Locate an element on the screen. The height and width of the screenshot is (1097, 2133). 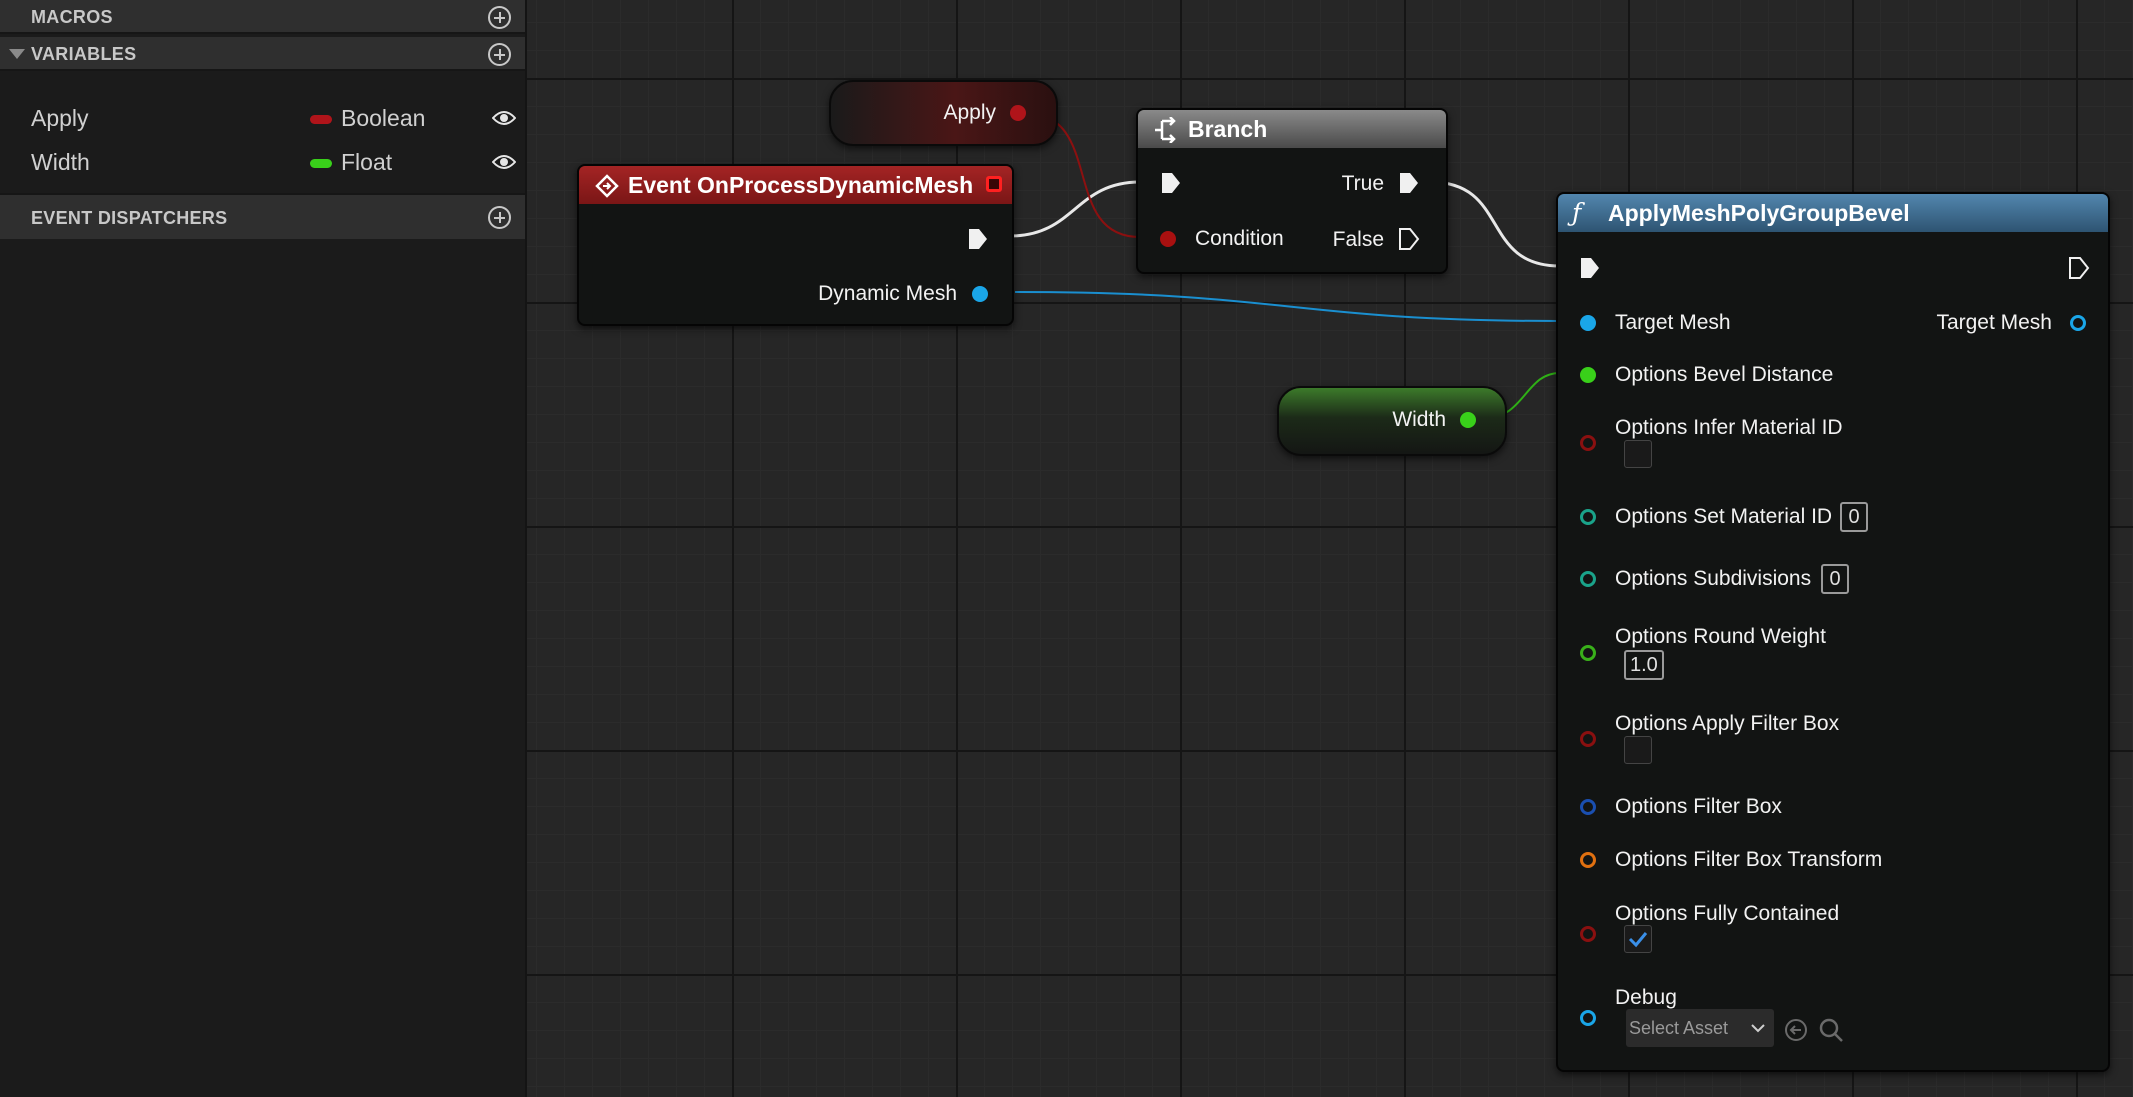
subdivisions-input-pin is located at coordinates (1588, 579).